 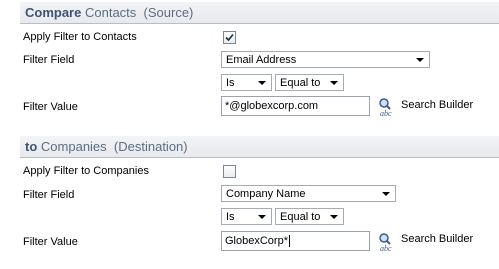 I want to click on source-operator-select: Is, so click(x=246, y=82).